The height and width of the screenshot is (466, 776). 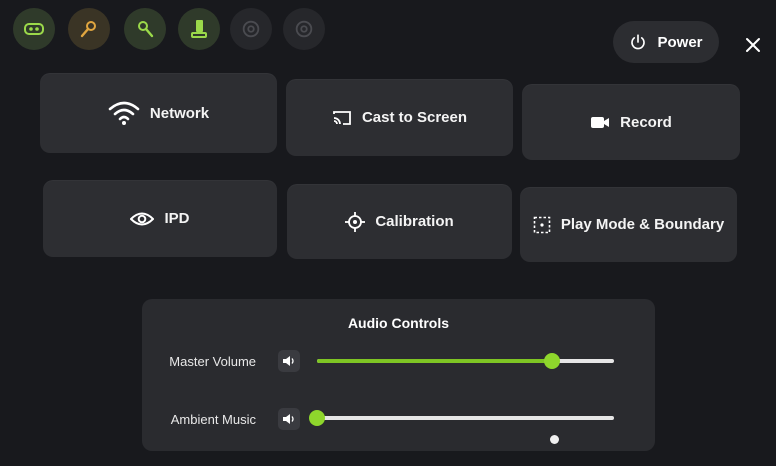 I want to click on headset-icon, so click(x=34, y=29).